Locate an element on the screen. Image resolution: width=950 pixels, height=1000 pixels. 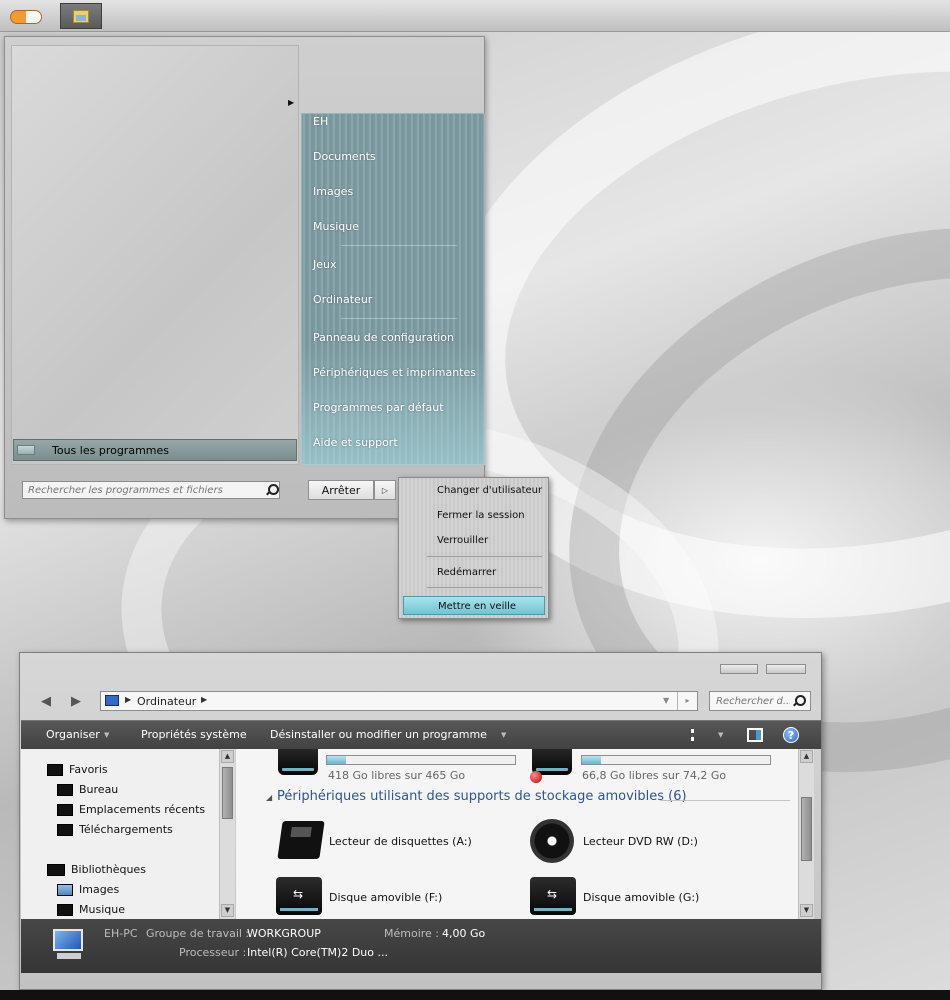
nav-downloads: Téléchargements is located at coordinates (115, 829).